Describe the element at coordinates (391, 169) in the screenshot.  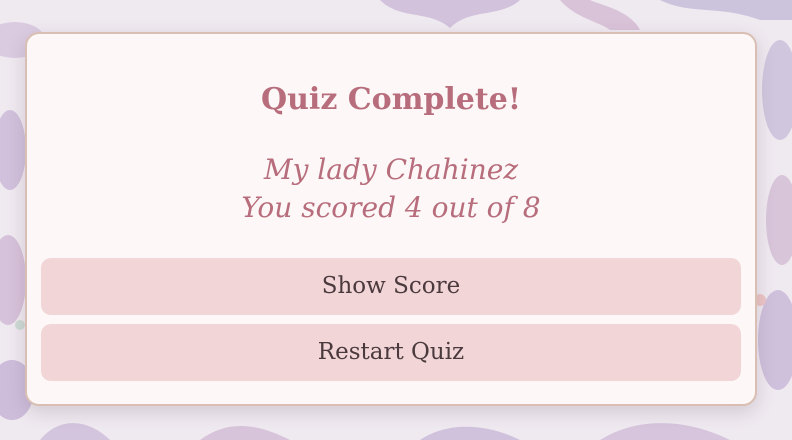
I see `player-greeting: My lady Chahinez` at that location.